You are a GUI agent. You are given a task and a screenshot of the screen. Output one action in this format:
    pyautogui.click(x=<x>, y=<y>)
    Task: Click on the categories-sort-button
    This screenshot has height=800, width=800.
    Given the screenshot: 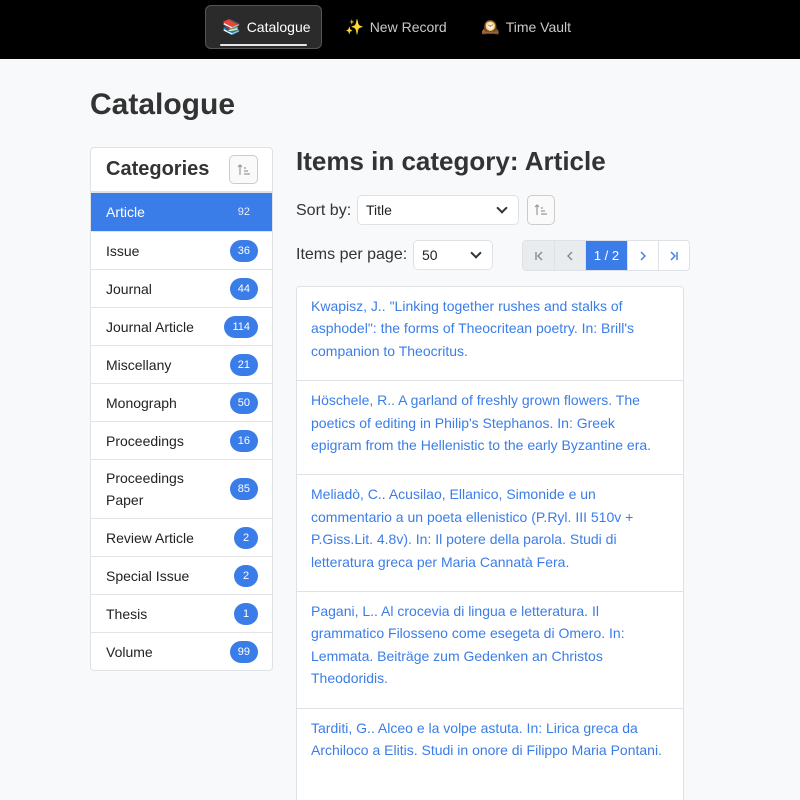 What is the action you would take?
    pyautogui.click(x=243, y=169)
    